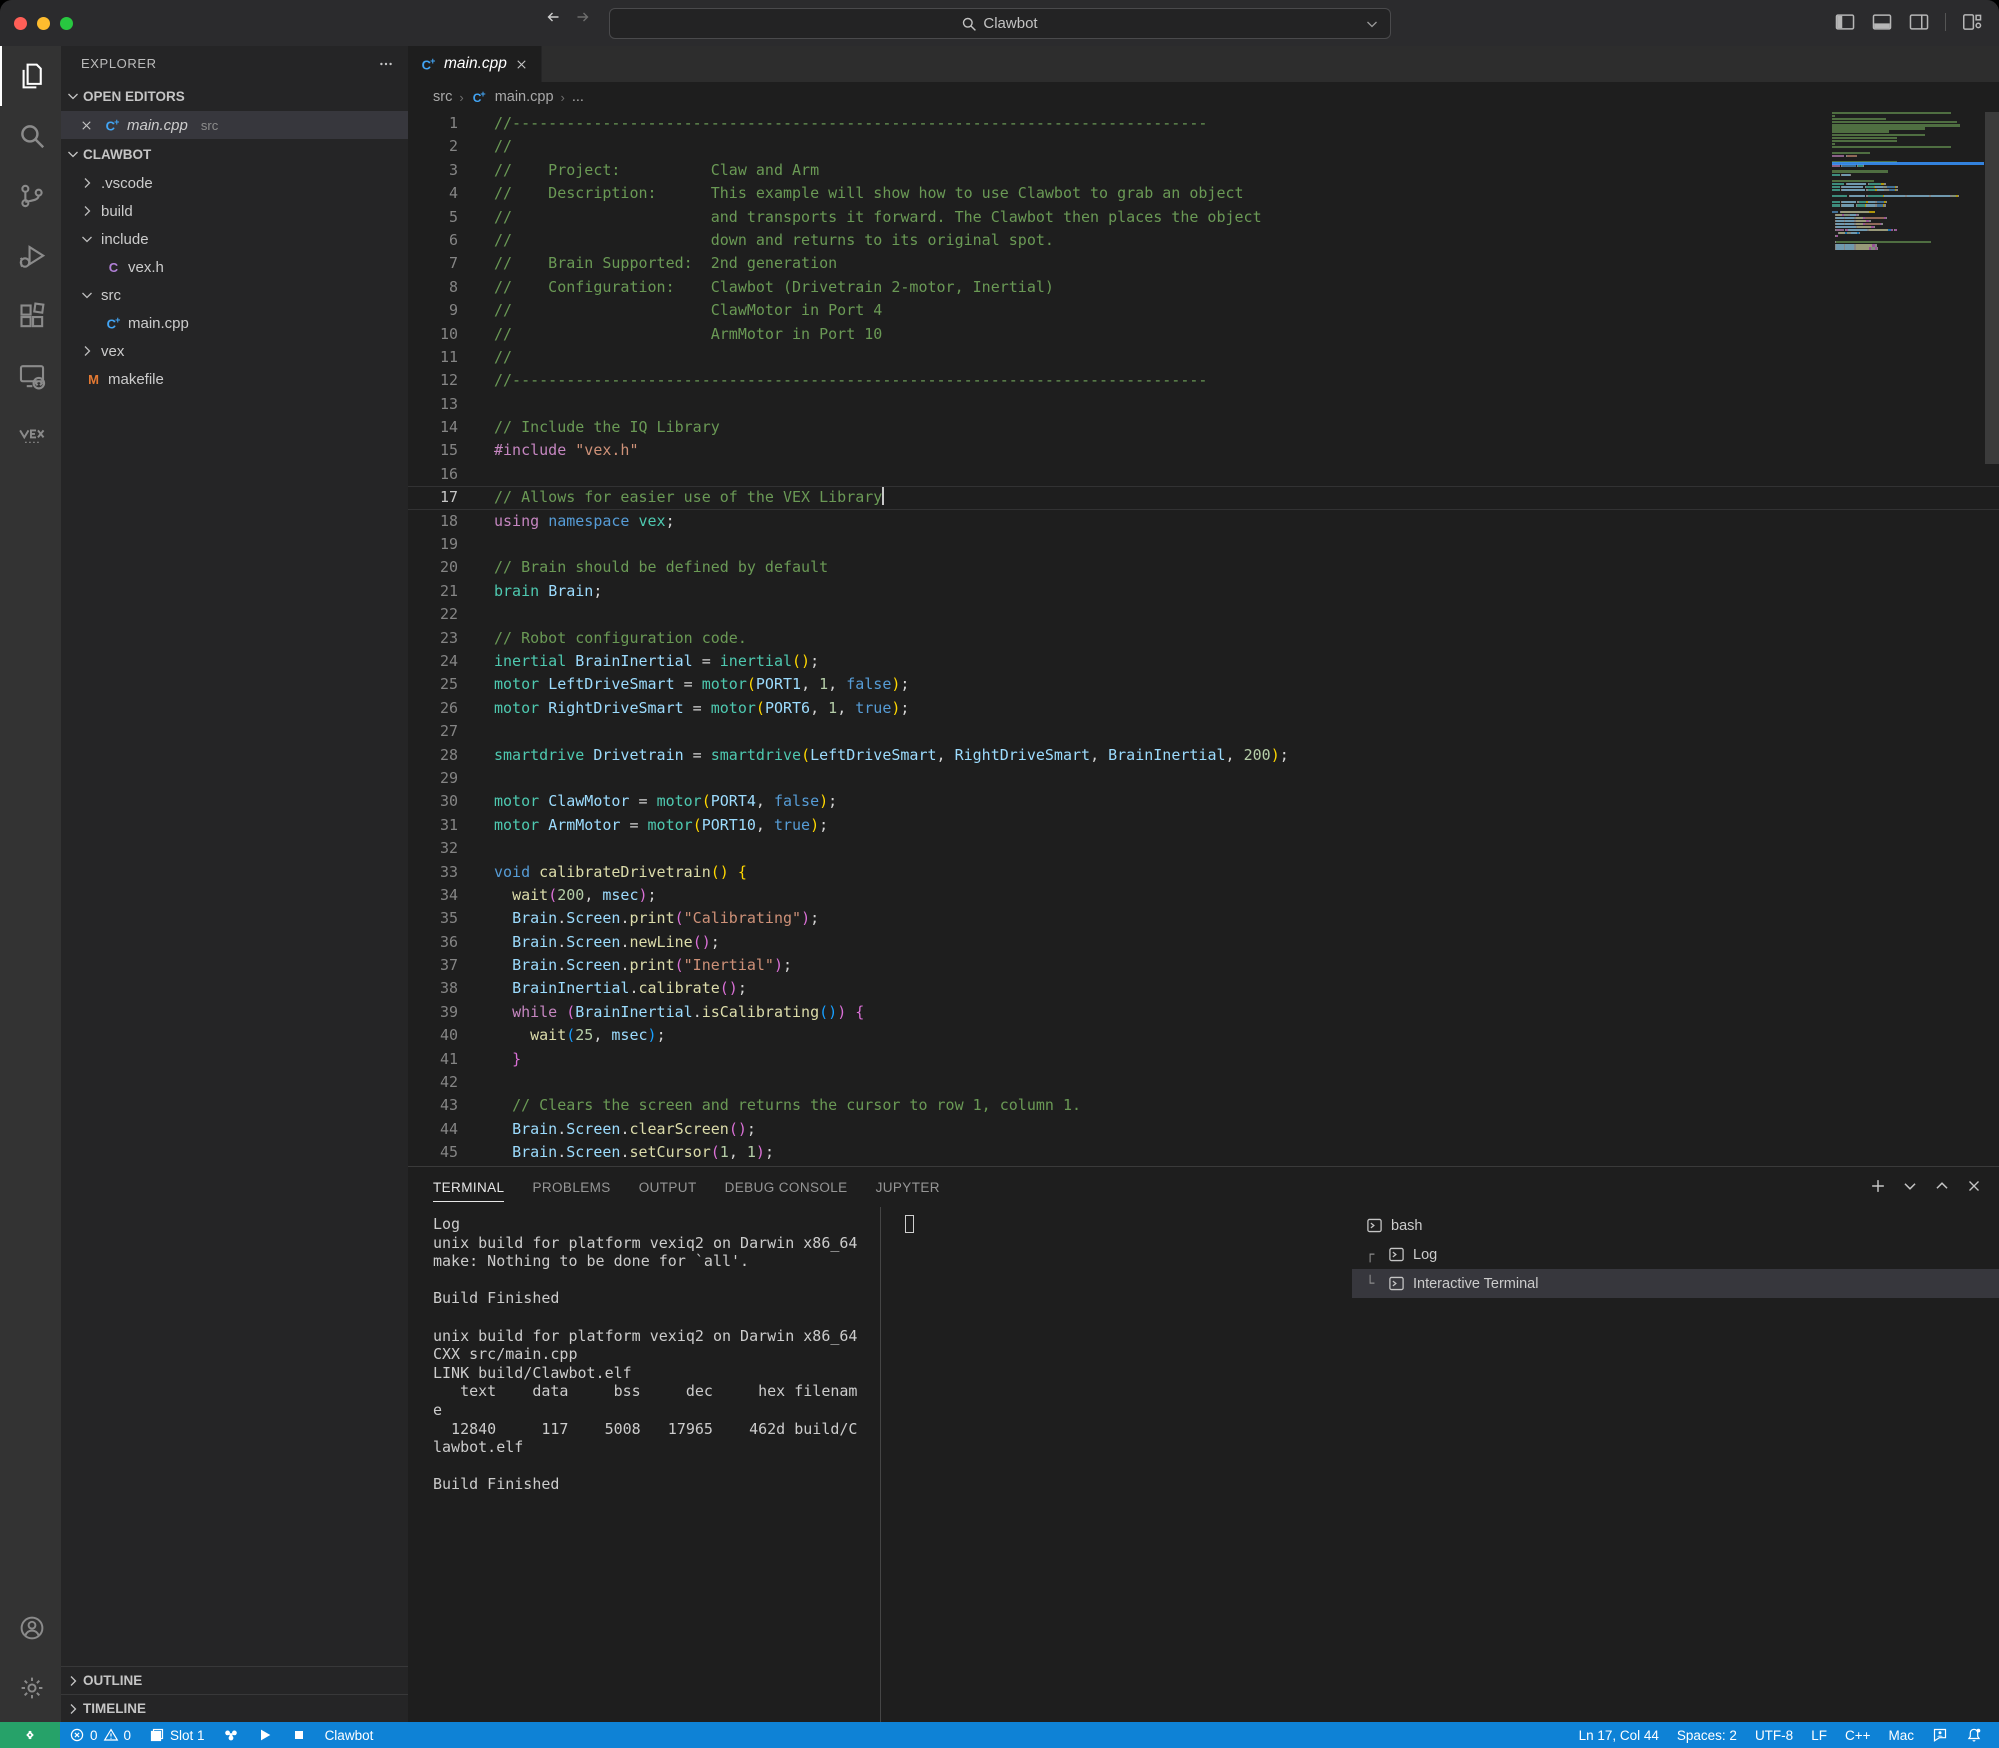 This screenshot has height=1748, width=1999. I want to click on traffic-light-minimize, so click(43, 23).